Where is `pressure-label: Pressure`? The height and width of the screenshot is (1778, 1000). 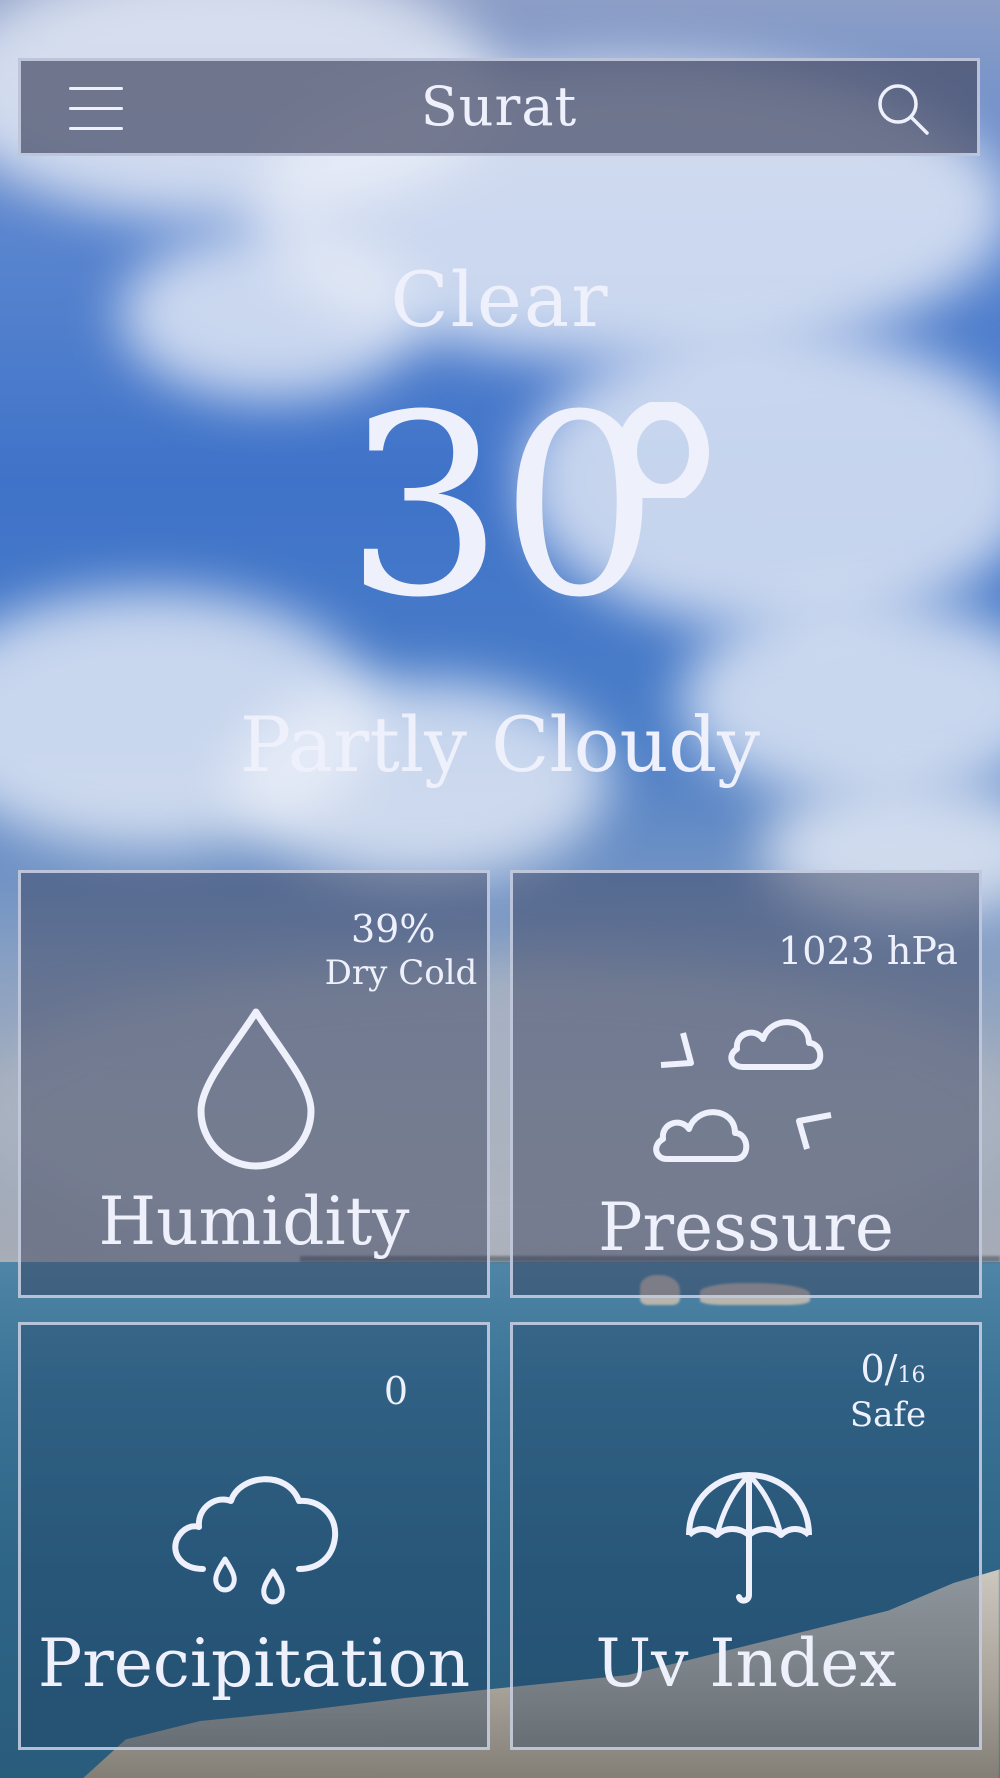
pressure-label: Pressure is located at coordinates (746, 1227).